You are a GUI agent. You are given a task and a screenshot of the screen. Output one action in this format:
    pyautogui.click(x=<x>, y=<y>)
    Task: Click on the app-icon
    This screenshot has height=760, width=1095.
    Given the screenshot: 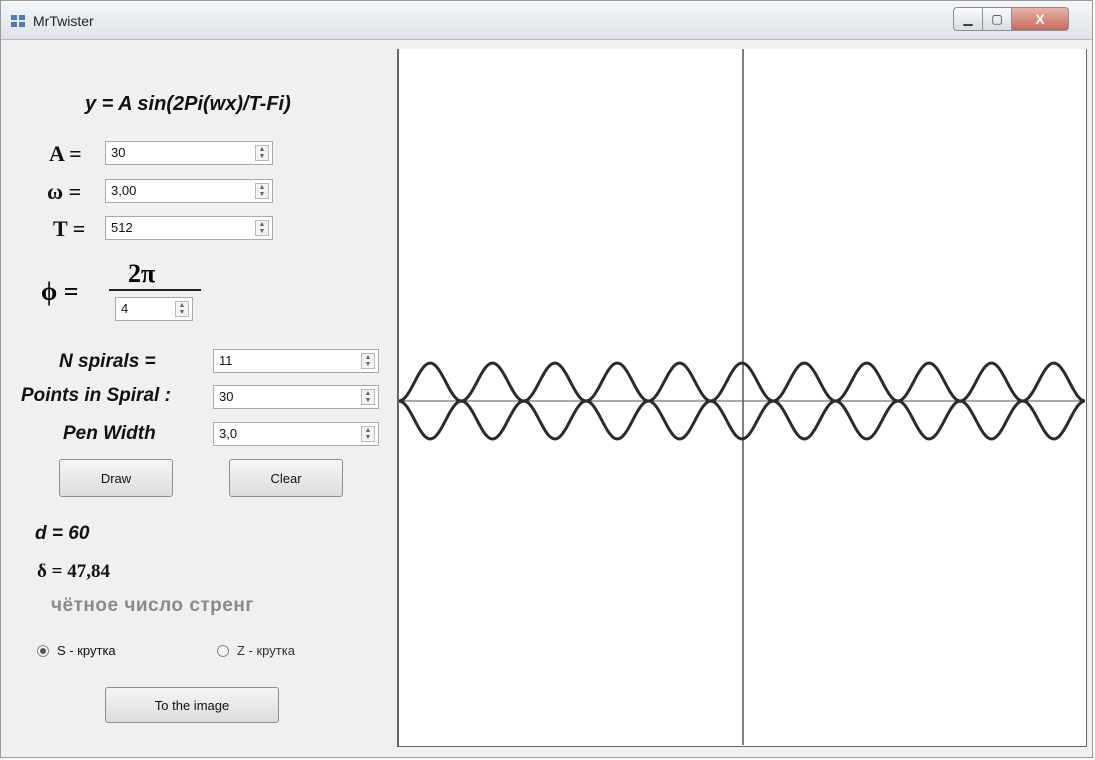 What is the action you would take?
    pyautogui.click(x=18, y=21)
    